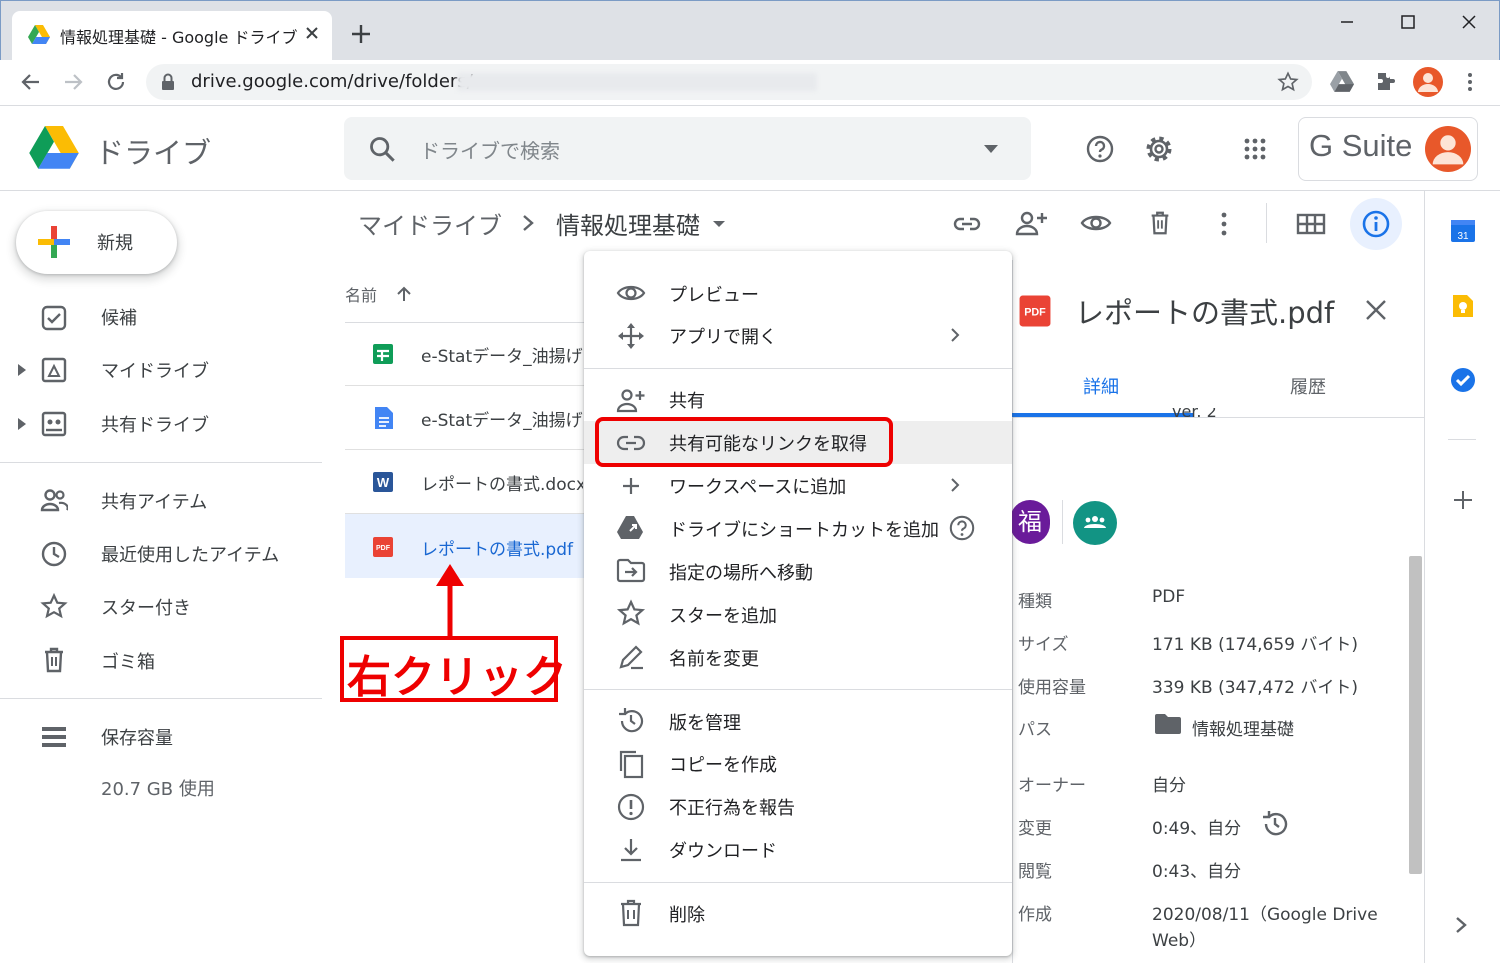 Image resolution: width=1500 pixels, height=963 pixels. What do you see at coordinates (155, 370) in the screenshot?
I see `sidebar-item-my-drive: マイドライブ` at bounding box center [155, 370].